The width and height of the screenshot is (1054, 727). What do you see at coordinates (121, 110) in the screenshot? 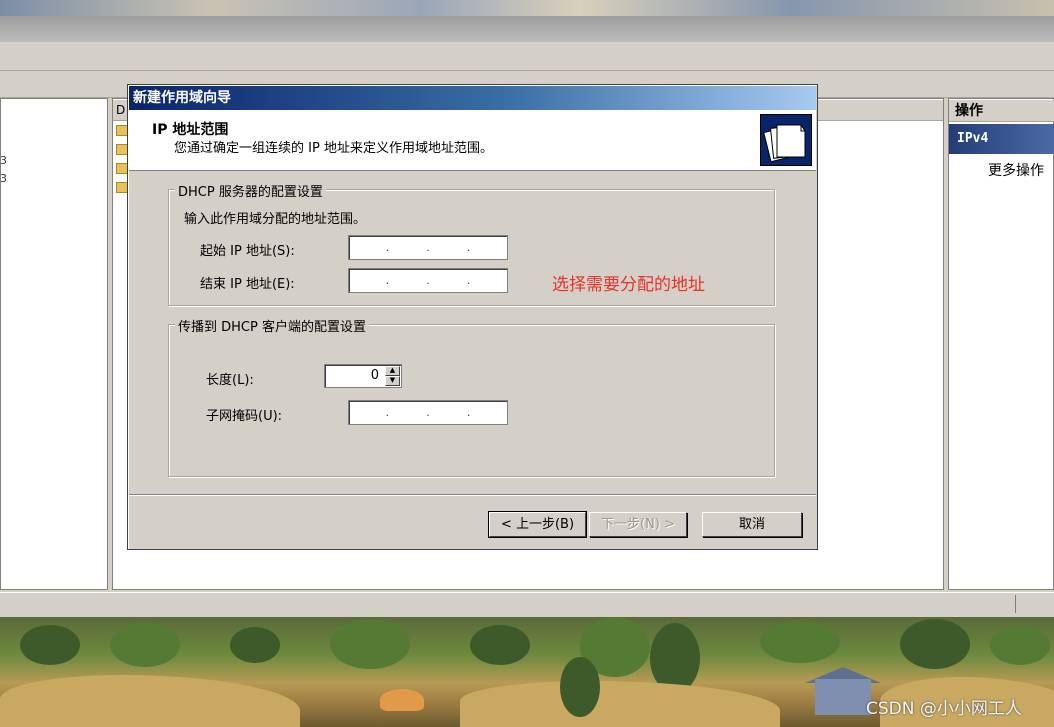
I see `result-column-header-label: D` at bounding box center [121, 110].